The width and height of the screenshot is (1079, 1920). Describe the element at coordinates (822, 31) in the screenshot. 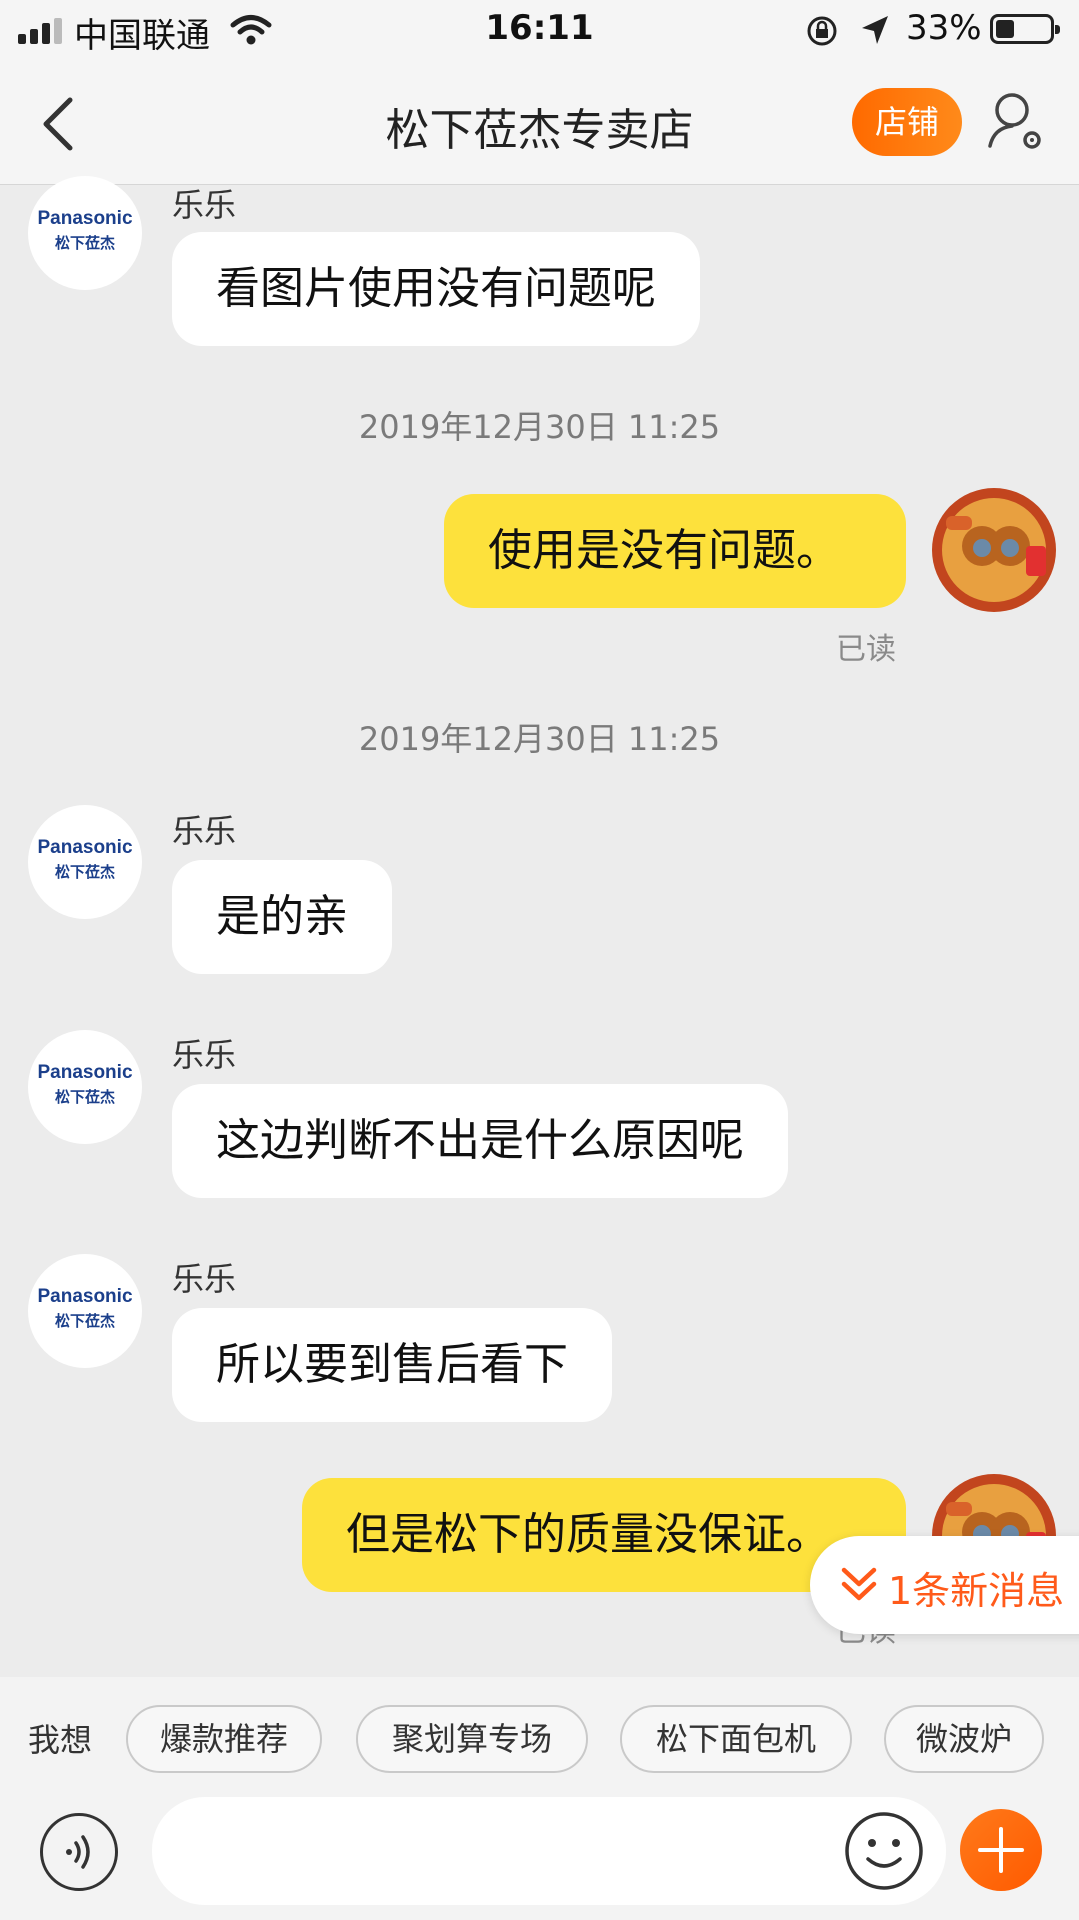

I see `rotation-lock-icon` at that location.